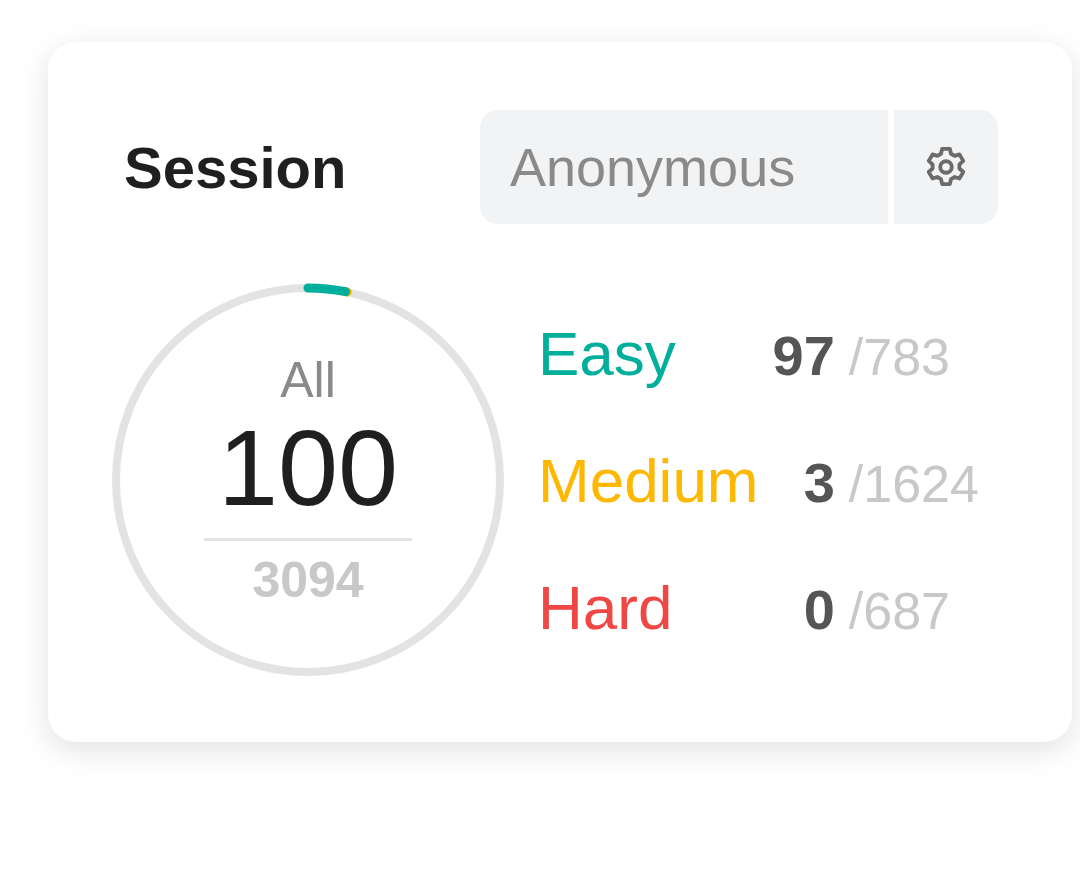  What do you see at coordinates (818, 482) in the screenshot?
I see `solved-count: 3` at bounding box center [818, 482].